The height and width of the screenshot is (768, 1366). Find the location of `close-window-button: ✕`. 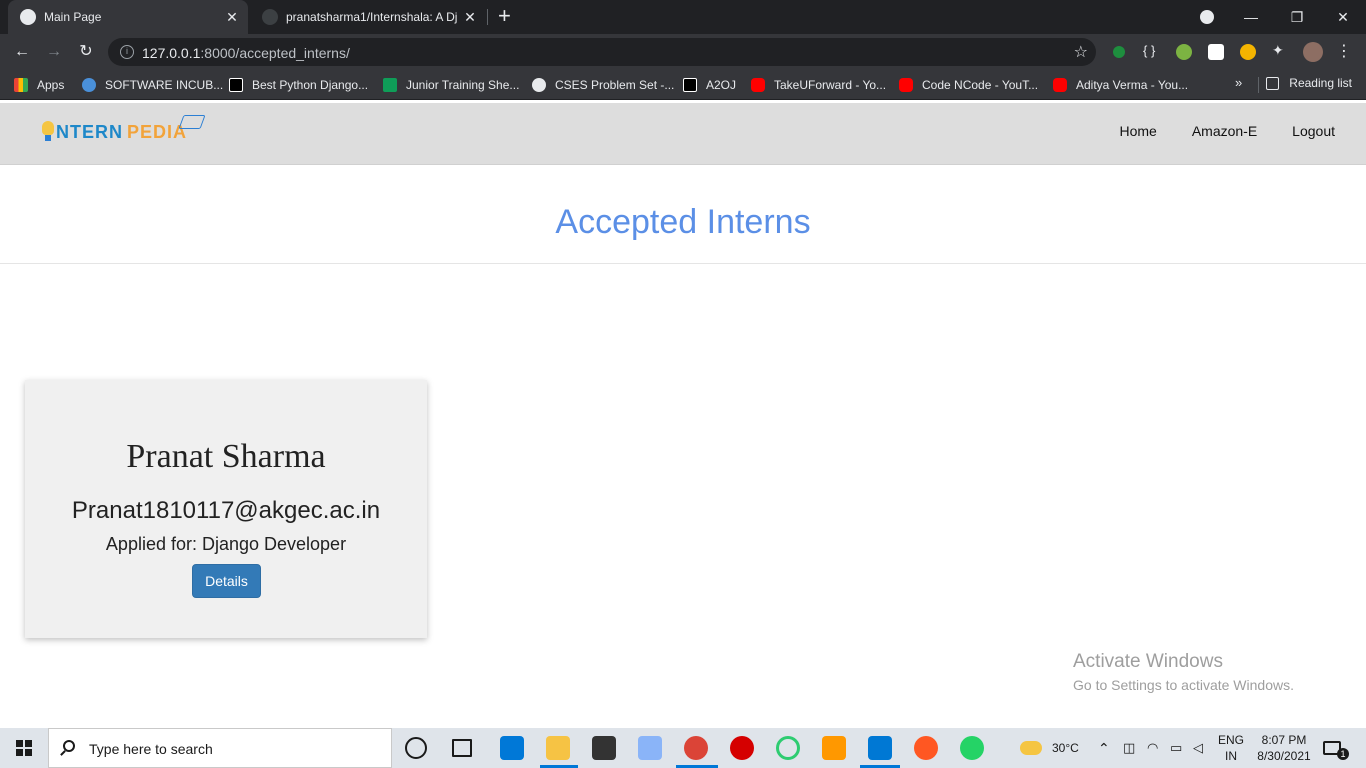

close-window-button: ✕ is located at coordinates (1343, 17).